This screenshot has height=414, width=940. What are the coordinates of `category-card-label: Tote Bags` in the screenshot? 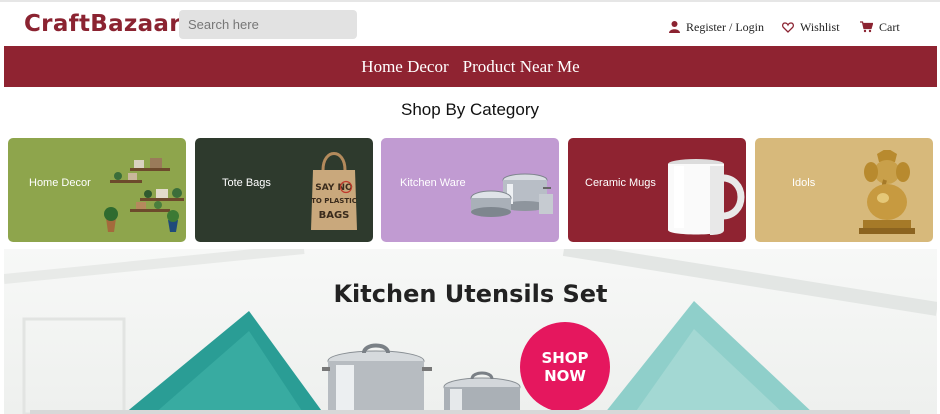 It's located at (246, 183).